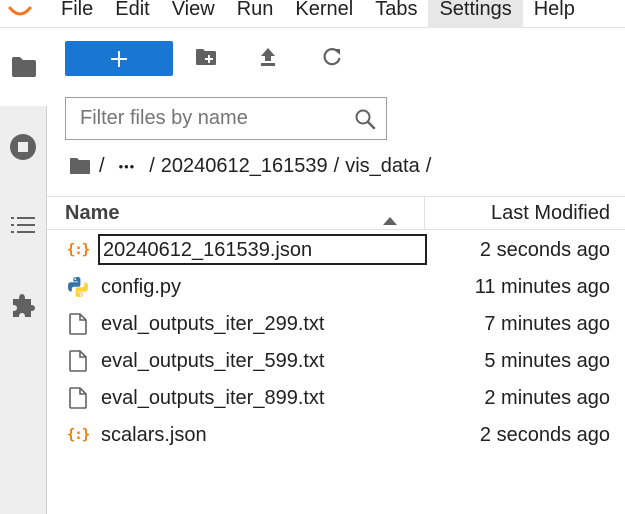 This screenshot has width=625, height=514. Describe the element at coordinates (396, 14) in the screenshot. I see `menu-tabs: Tabs` at that location.